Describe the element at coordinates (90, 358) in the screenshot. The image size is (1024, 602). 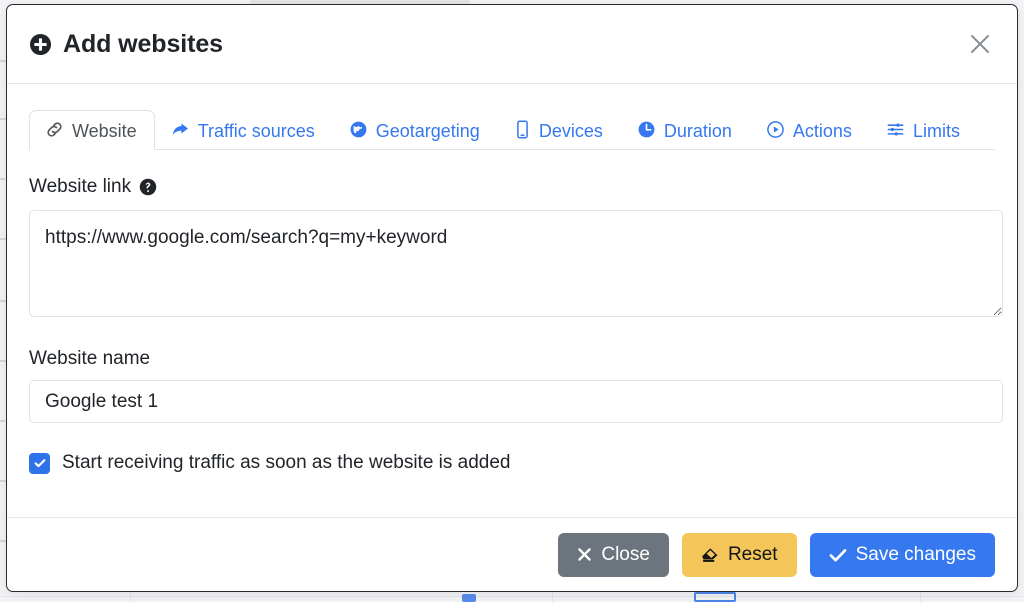
I see `website-name-label: Website name` at that location.